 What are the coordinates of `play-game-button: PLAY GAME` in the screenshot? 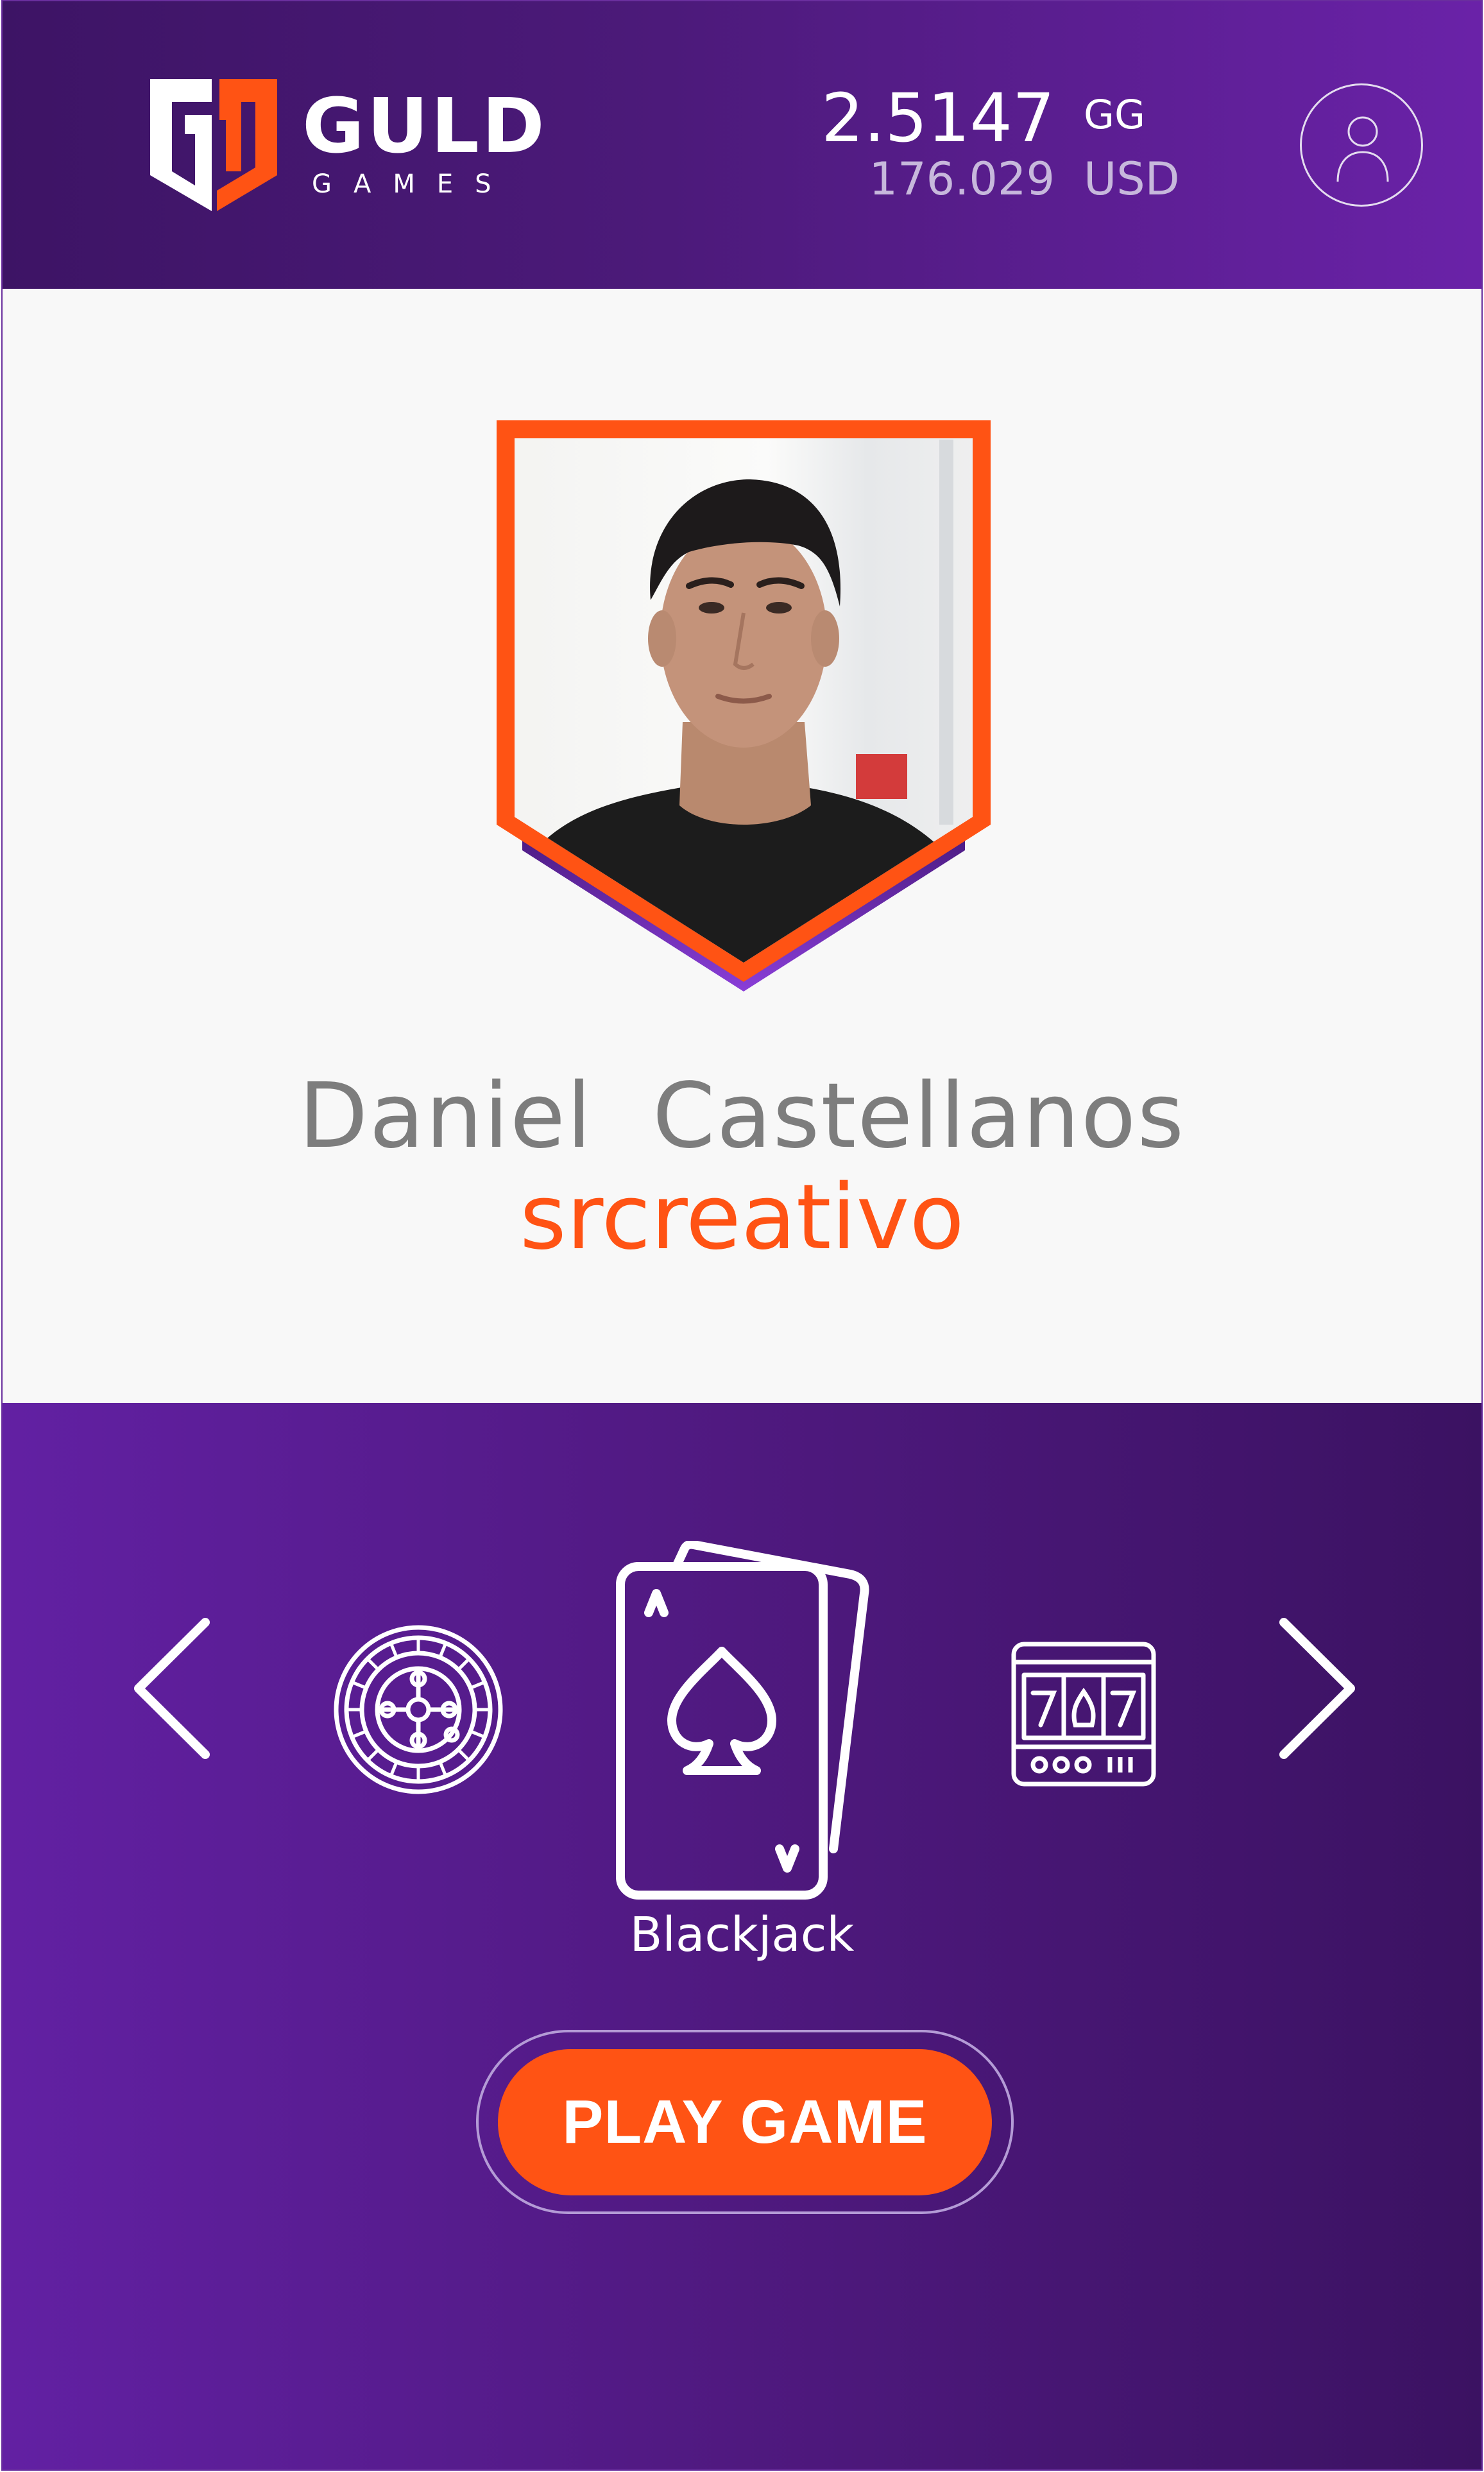 It's located at (745, 2122).